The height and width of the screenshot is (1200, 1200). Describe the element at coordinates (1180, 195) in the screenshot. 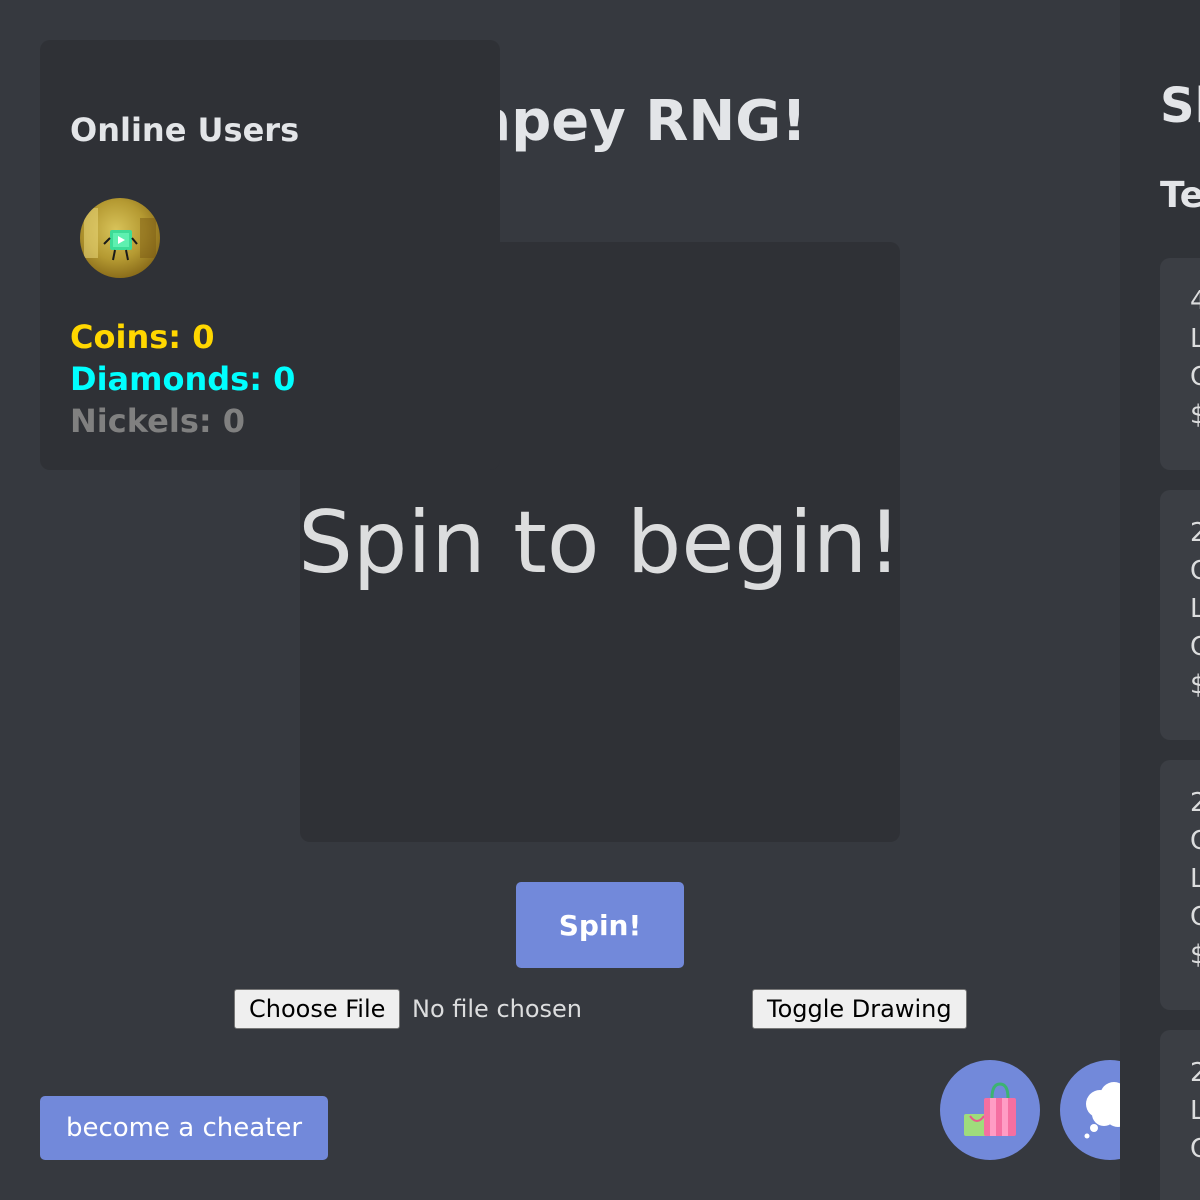

I see `shop-subtitle: Te` at that location.